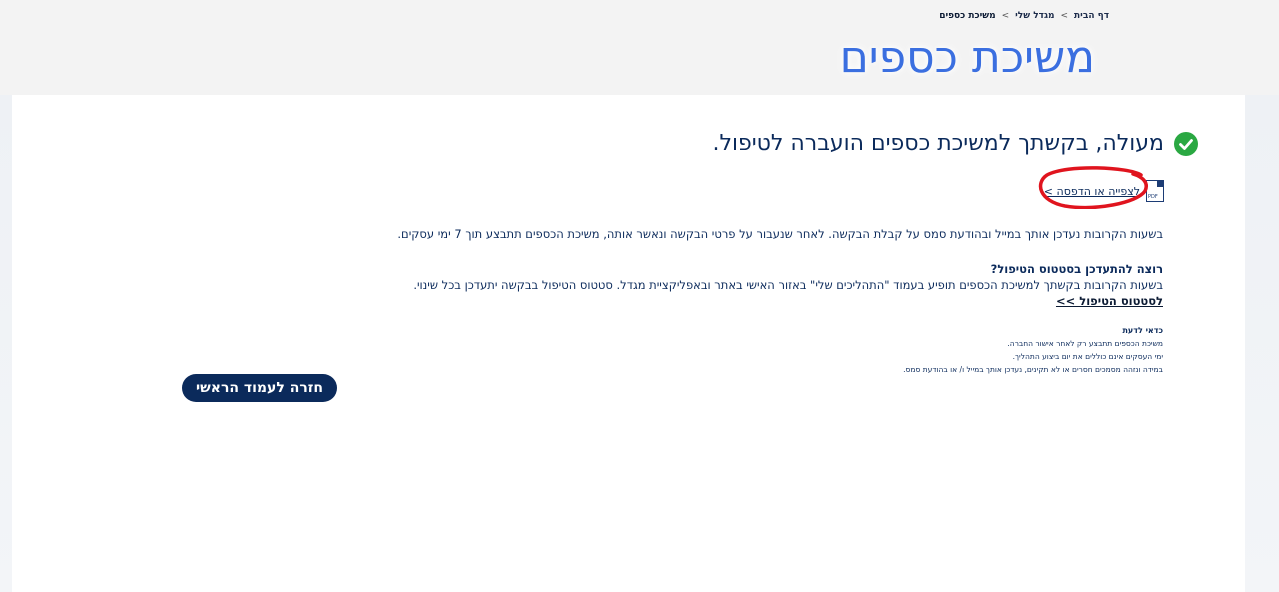 This screenshot has height=592, width=1279. Describe the element at coordinates (967, 57) in the screenshot. I see `page-title: משיכת כספים` at that location.